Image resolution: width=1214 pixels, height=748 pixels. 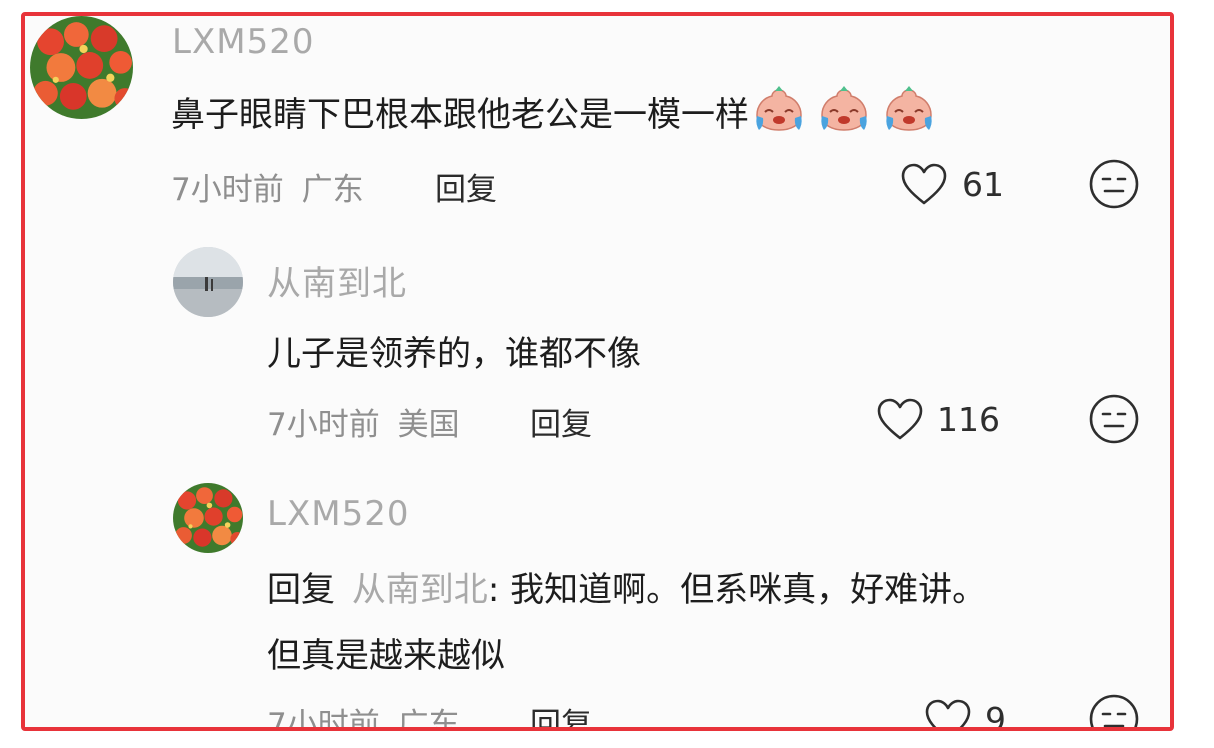 What do you see at coordinates (995, 715) in the screenshot?
I see `like-count: 9` at bounding box center [995, 715].